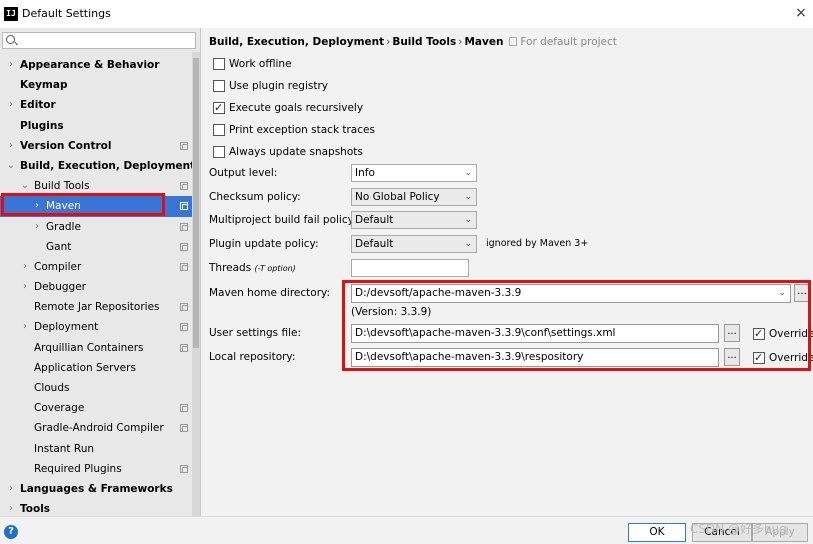 The width and height of the screenshot is (813, 544). I want to click on local-repository-label: Local repository:, so click(252, 357).